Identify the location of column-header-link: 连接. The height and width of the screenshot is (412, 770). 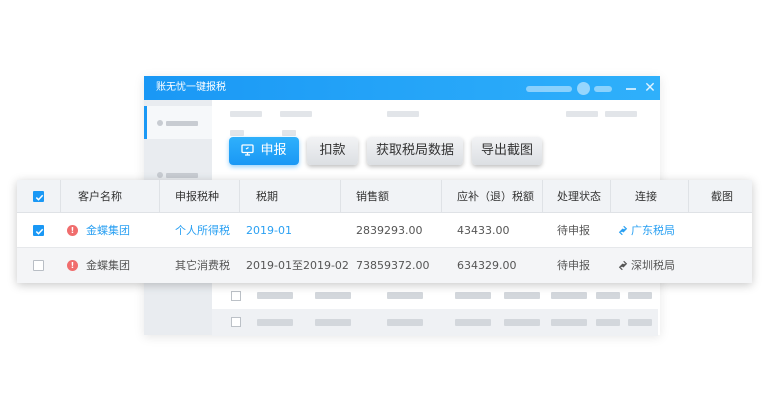
(646, 196).